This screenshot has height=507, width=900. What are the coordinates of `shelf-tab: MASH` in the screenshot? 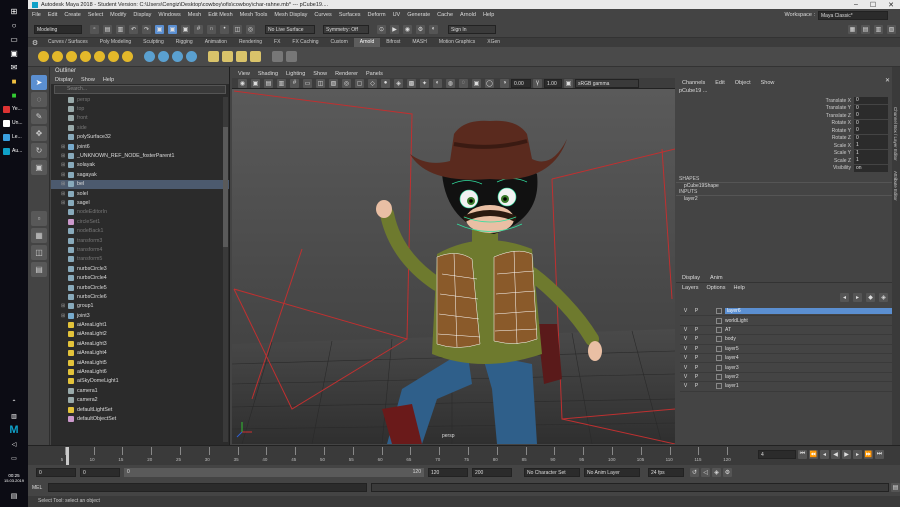 It's located at (419, 42).